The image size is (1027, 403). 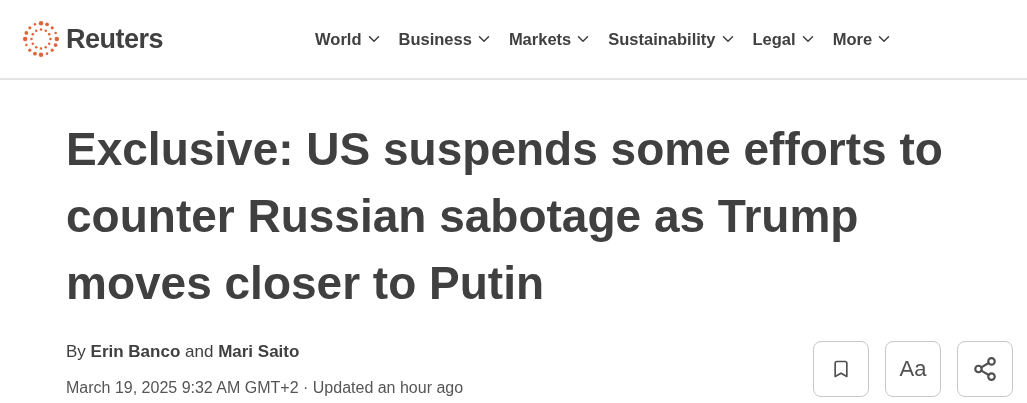 I want to click on byline: By Erin Banco and Mari Saito, so click(x=183, y=351).